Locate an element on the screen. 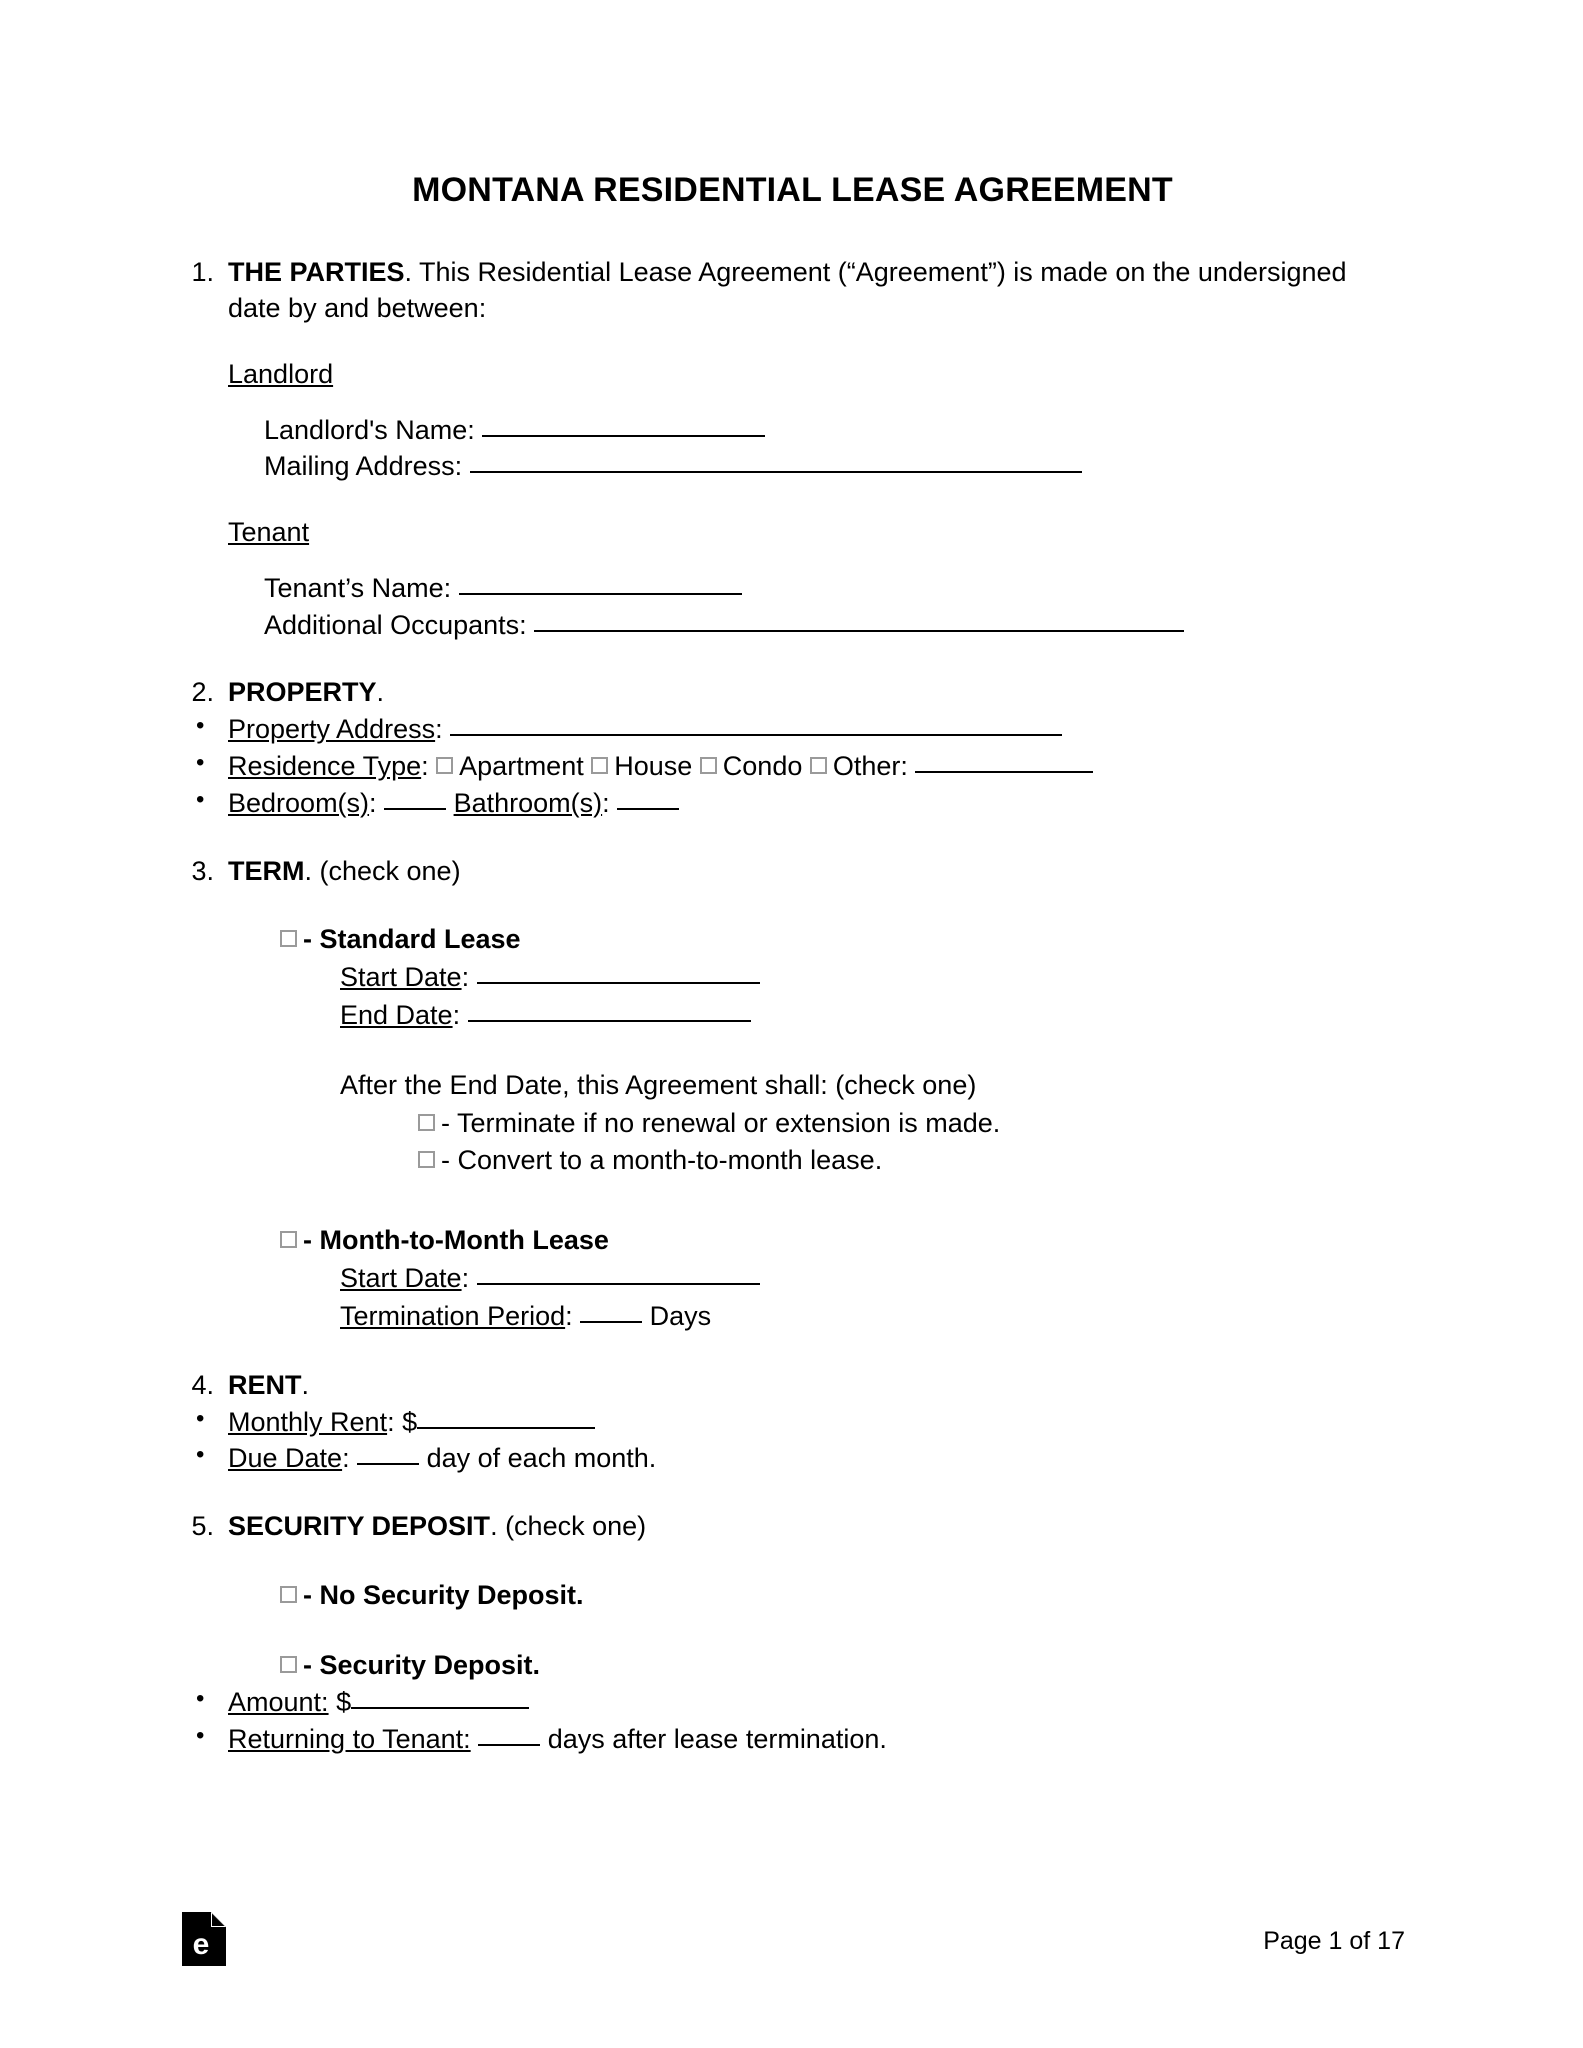 The height and width of the screenshot is (2048, 1583). tenant-name-row: Tenant’s Name: is located at coordinates (834, 588).